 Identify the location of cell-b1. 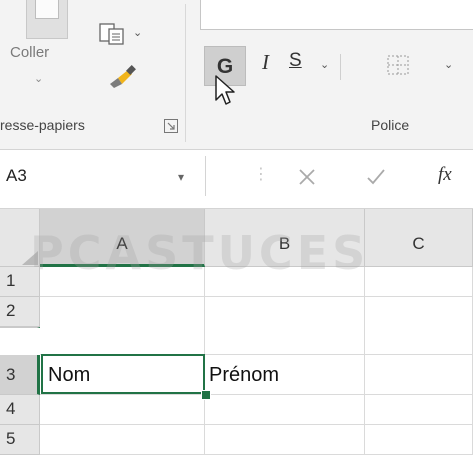
(285, 282).